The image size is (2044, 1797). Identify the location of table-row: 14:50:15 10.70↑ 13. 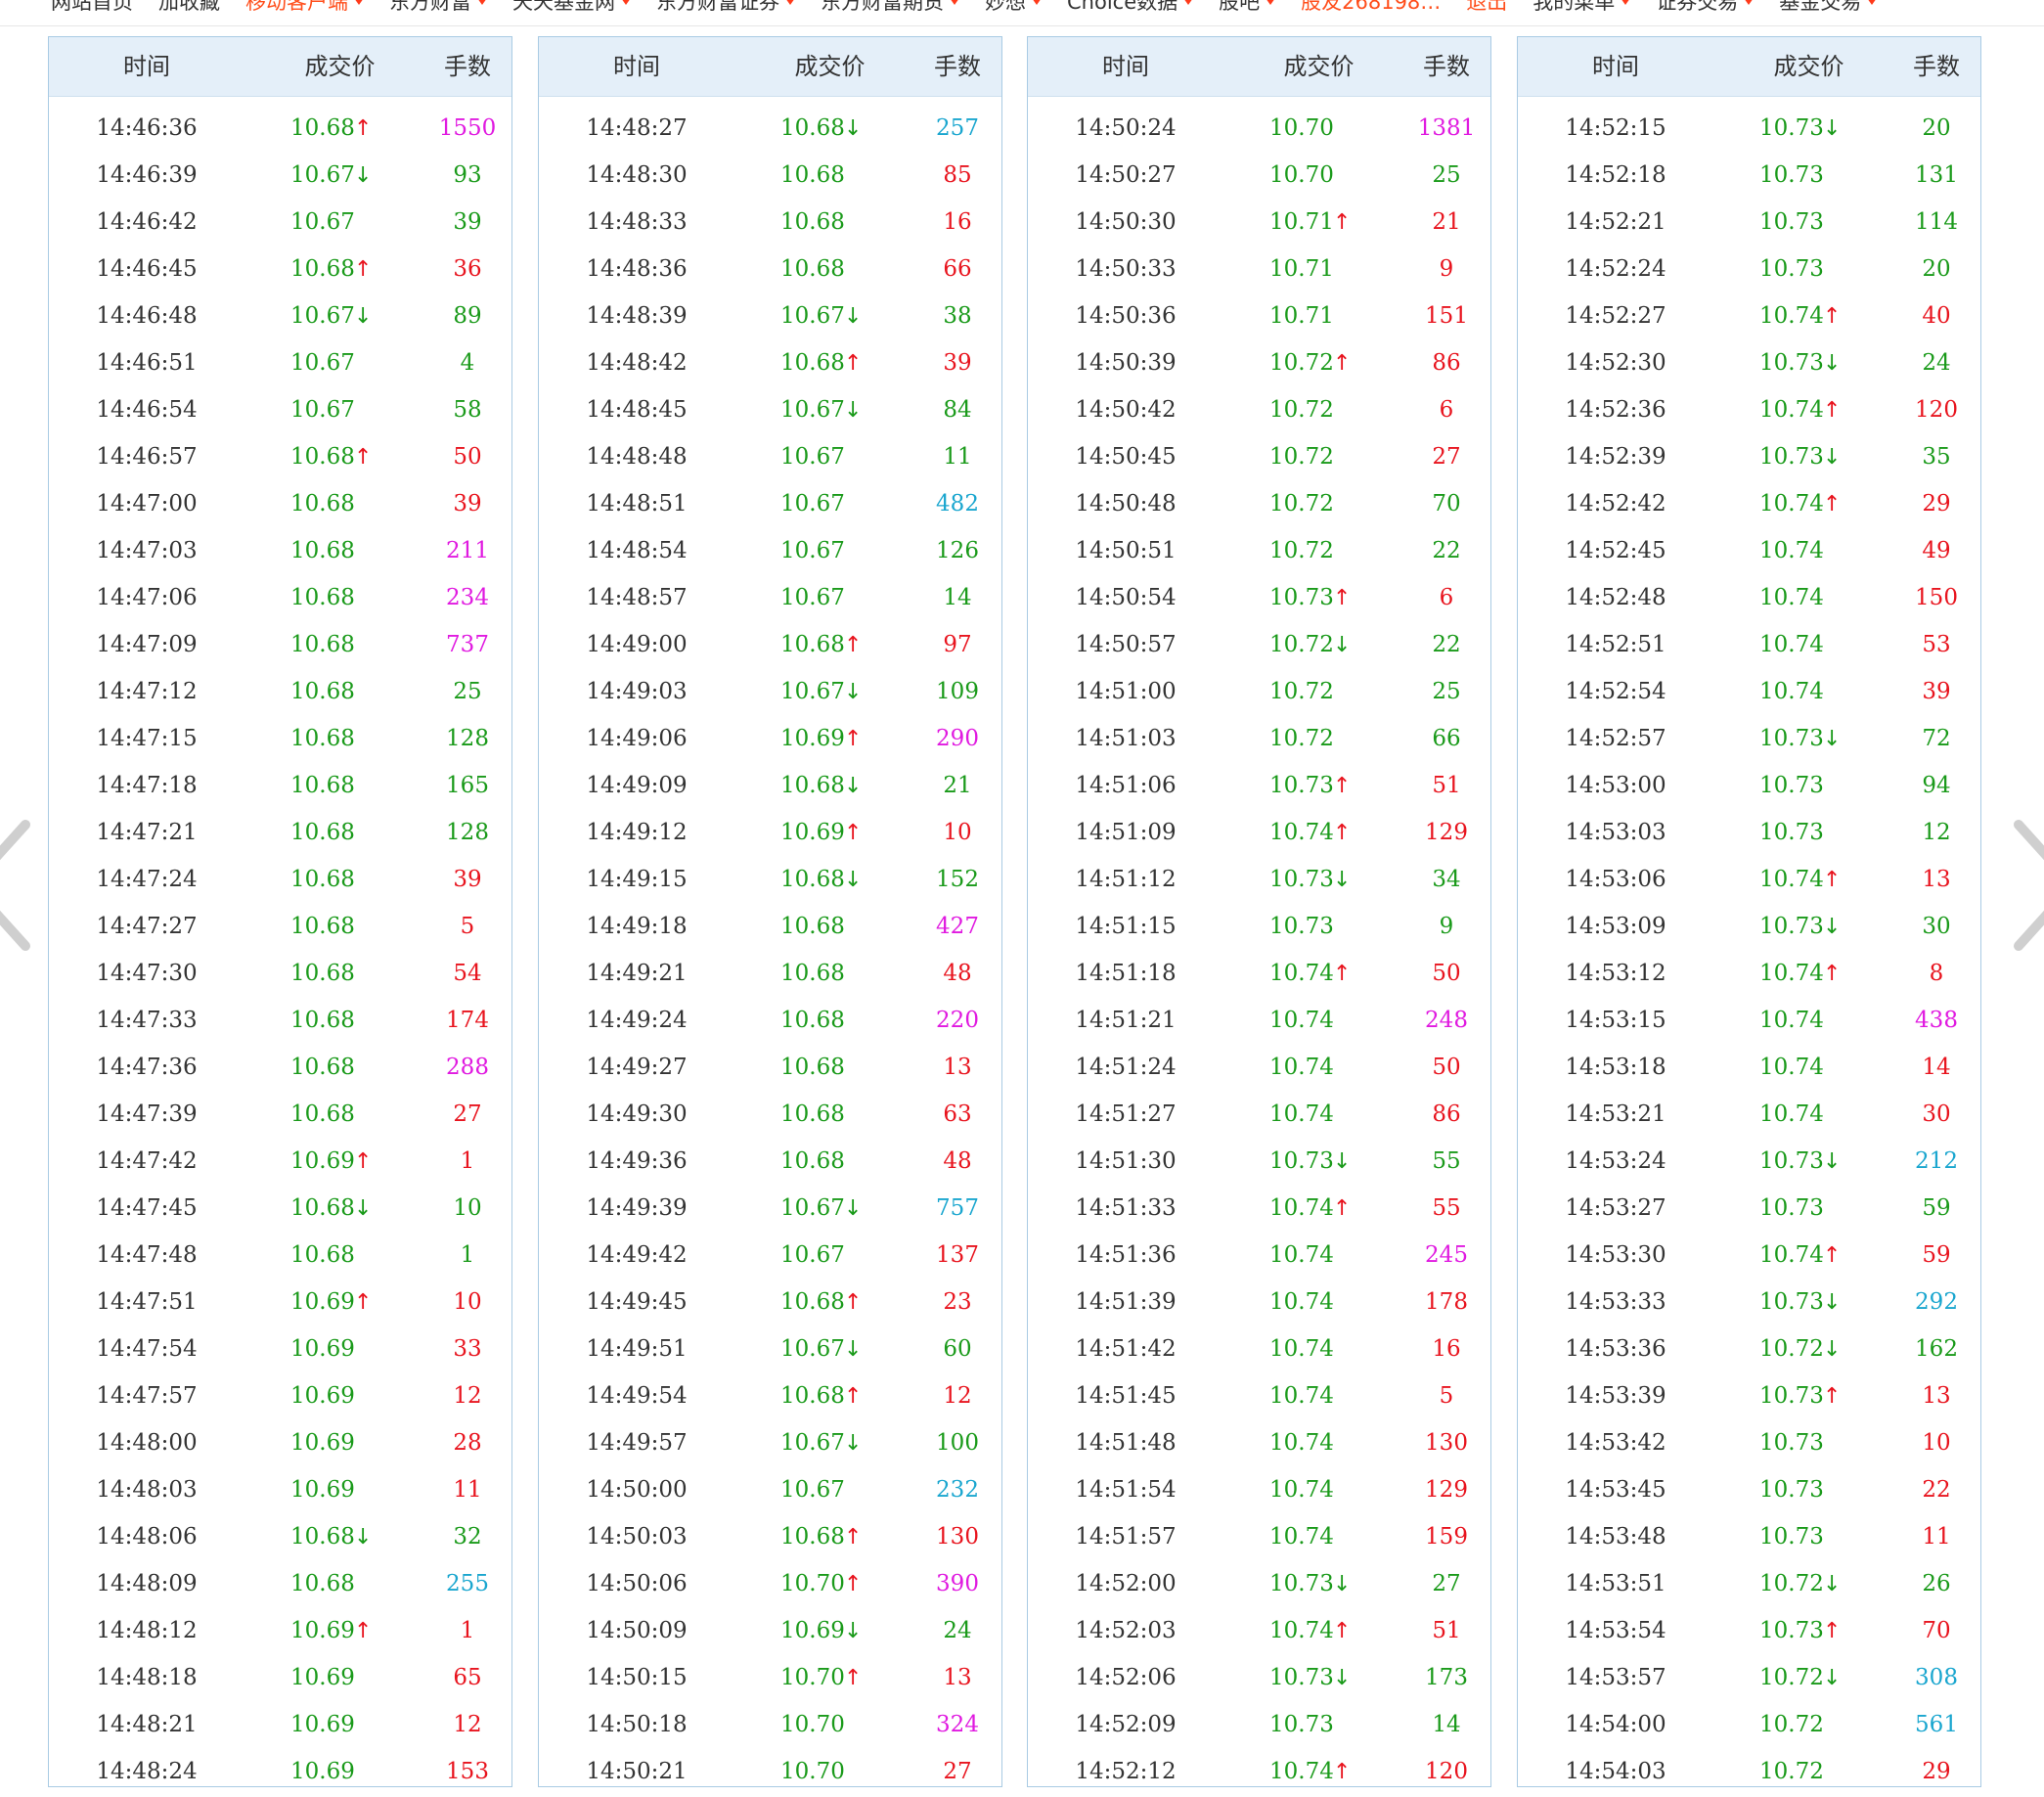
(770, 1676).